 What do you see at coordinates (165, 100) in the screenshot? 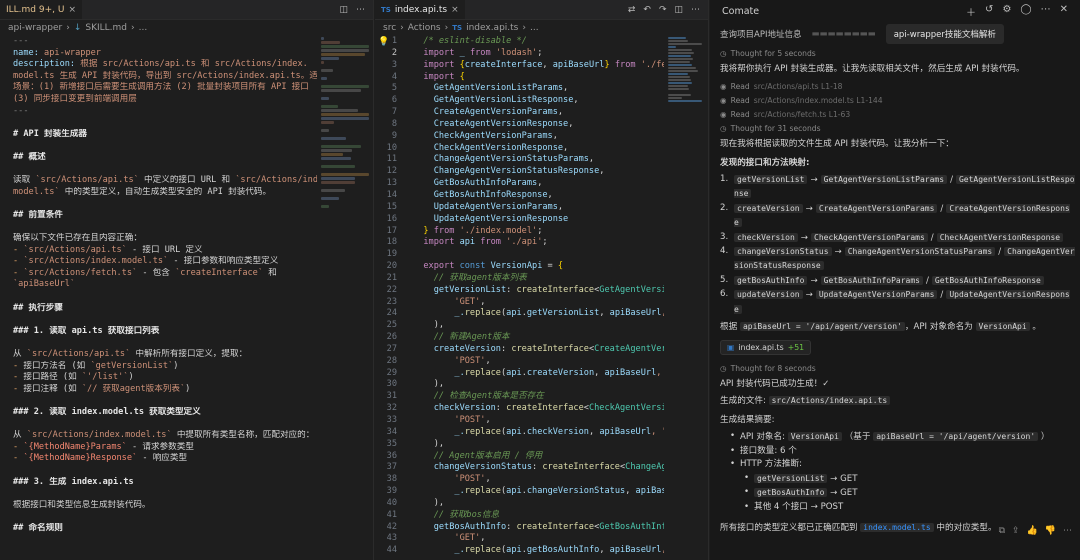
I see `markdown-line: (3) 同步接口变更到前端调用层` at bounding box center [165, 100].